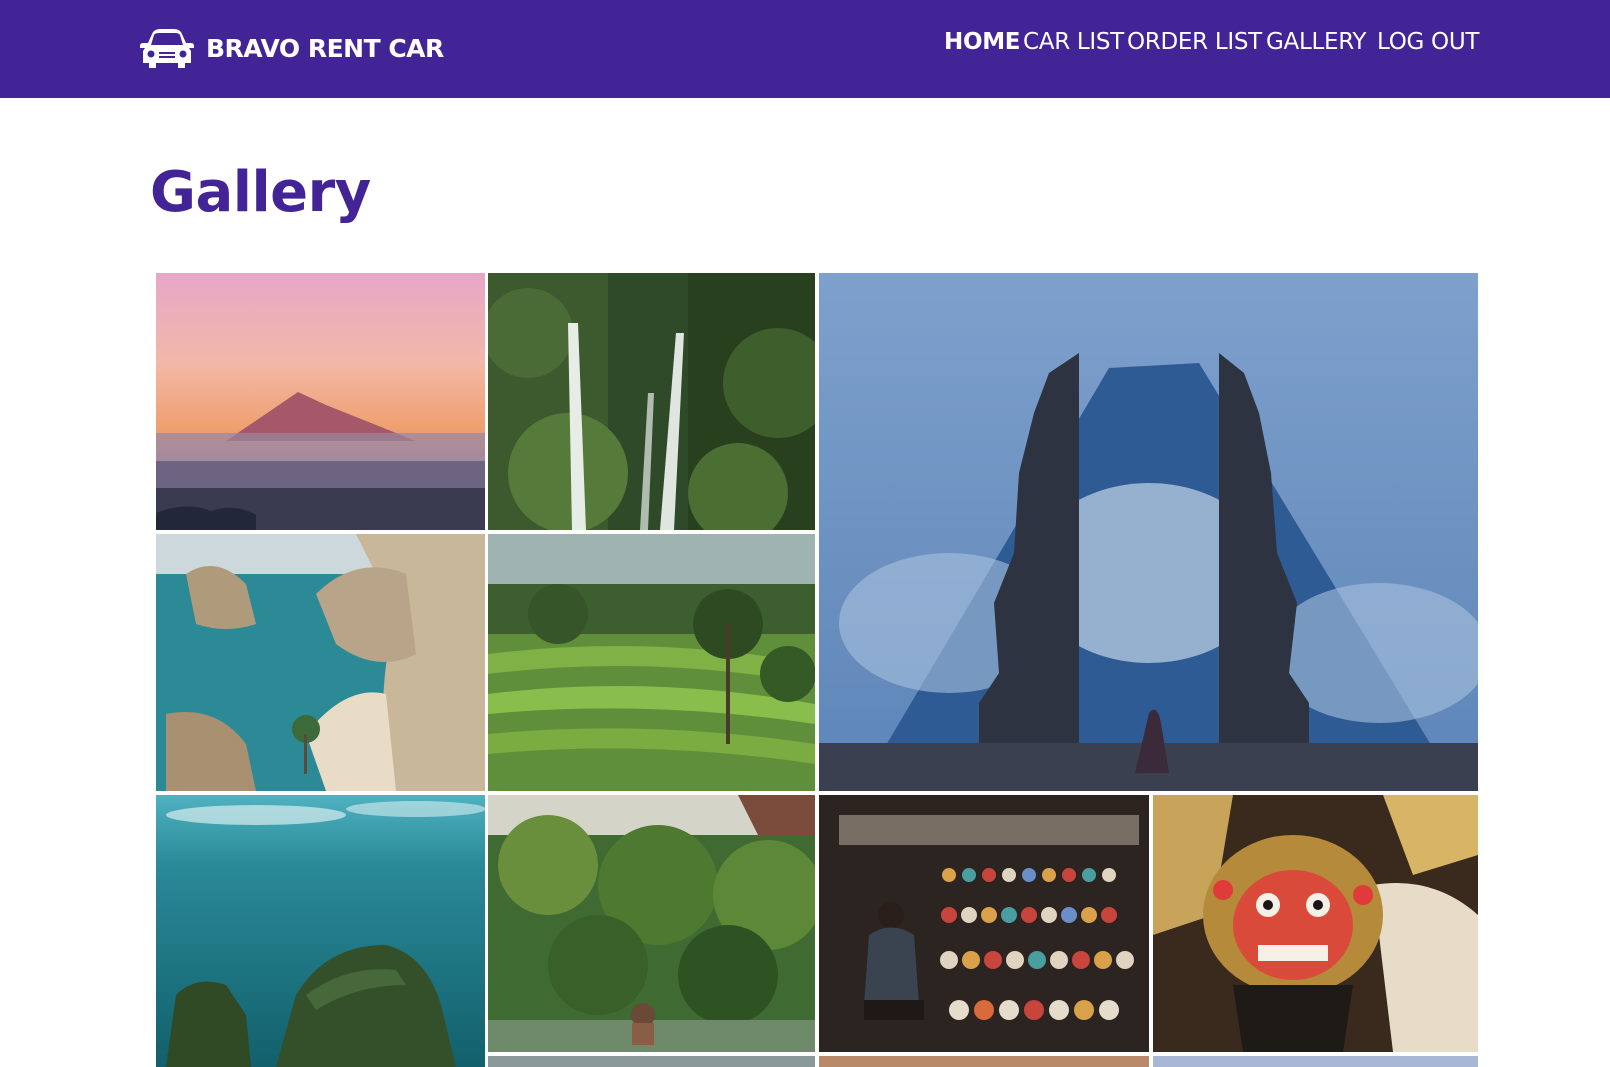  What do you see at coordinates (1194, 42) in the screenshot?
I see `nav-order-list: ORDER LIST` at bounding box center [1194, 42].